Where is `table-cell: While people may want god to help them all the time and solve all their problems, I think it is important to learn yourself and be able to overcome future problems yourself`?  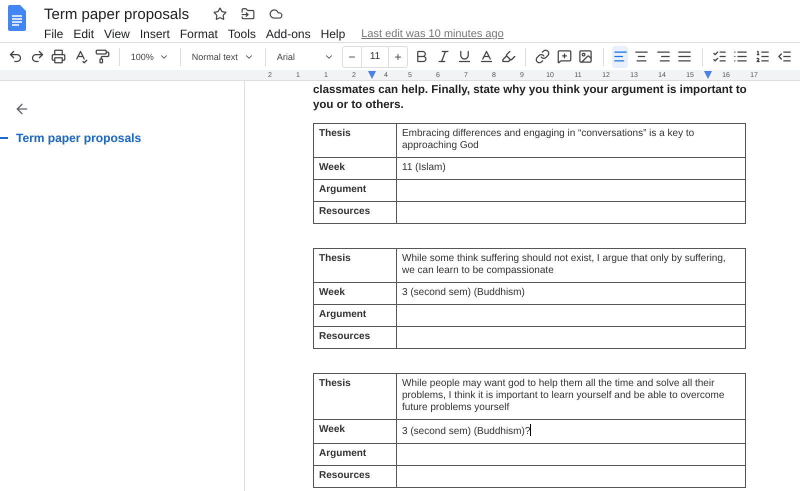
table-cell: While people may want god to help them all the time and solve all their problems, I think it is important to learn yourself and be able to overcome future problems yourself is located at coordinates (571, 397).